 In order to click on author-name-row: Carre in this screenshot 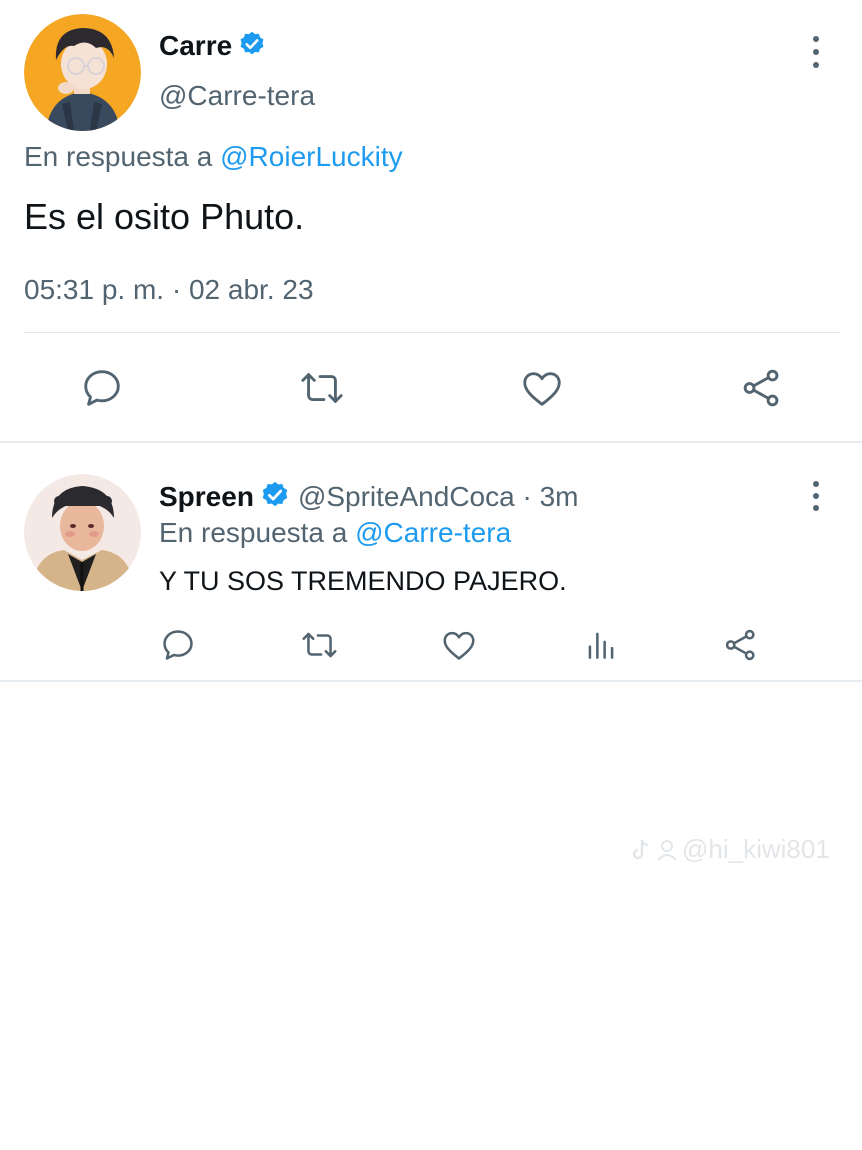, I will do `click(212, 46)`.